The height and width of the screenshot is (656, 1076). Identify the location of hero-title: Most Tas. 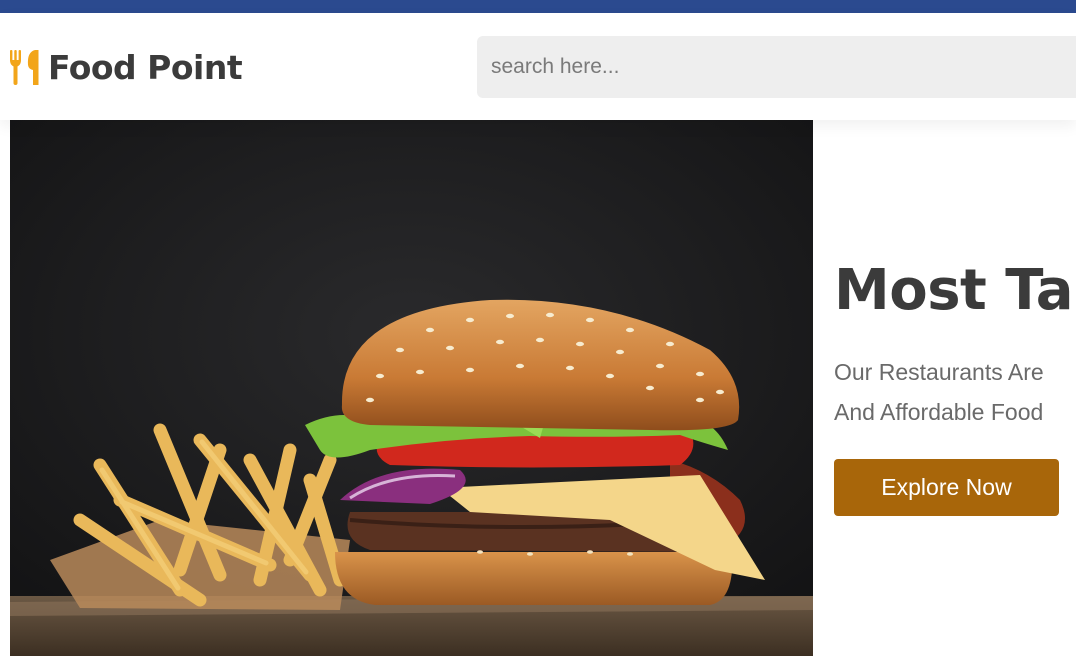
(955, 290).